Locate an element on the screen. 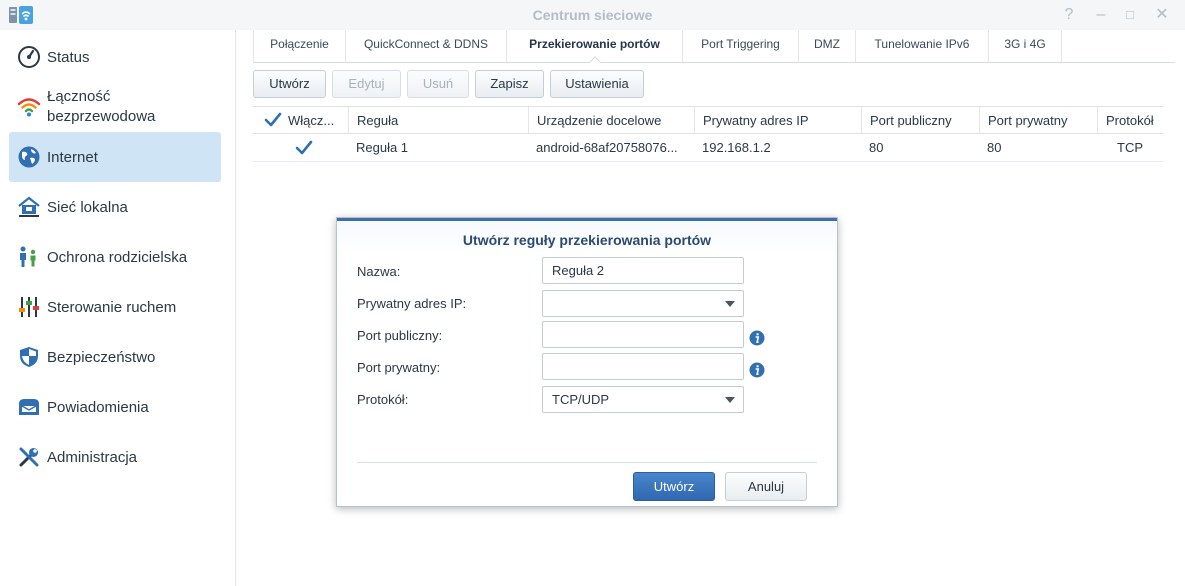 This screenshot has width=1185, height=586. cell-public-port: 80 is located at coordinates (876, 147).